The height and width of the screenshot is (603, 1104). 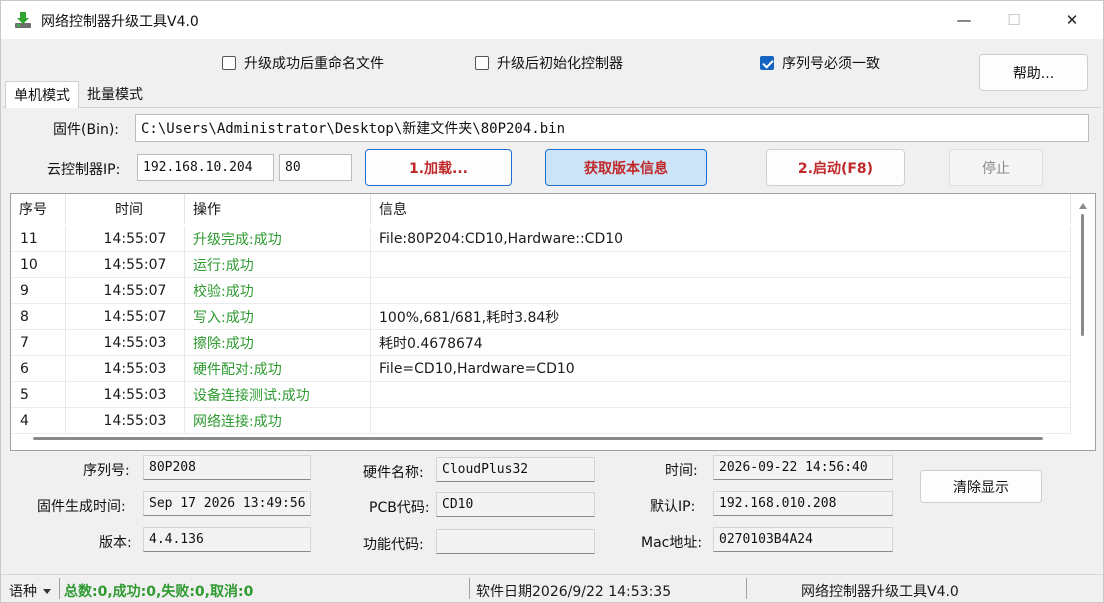 What do you see at coordinates (205, 167) in the screenshot?
I see `controller-ip-field: 192.168.10.204` at bounding box center [205, 167].